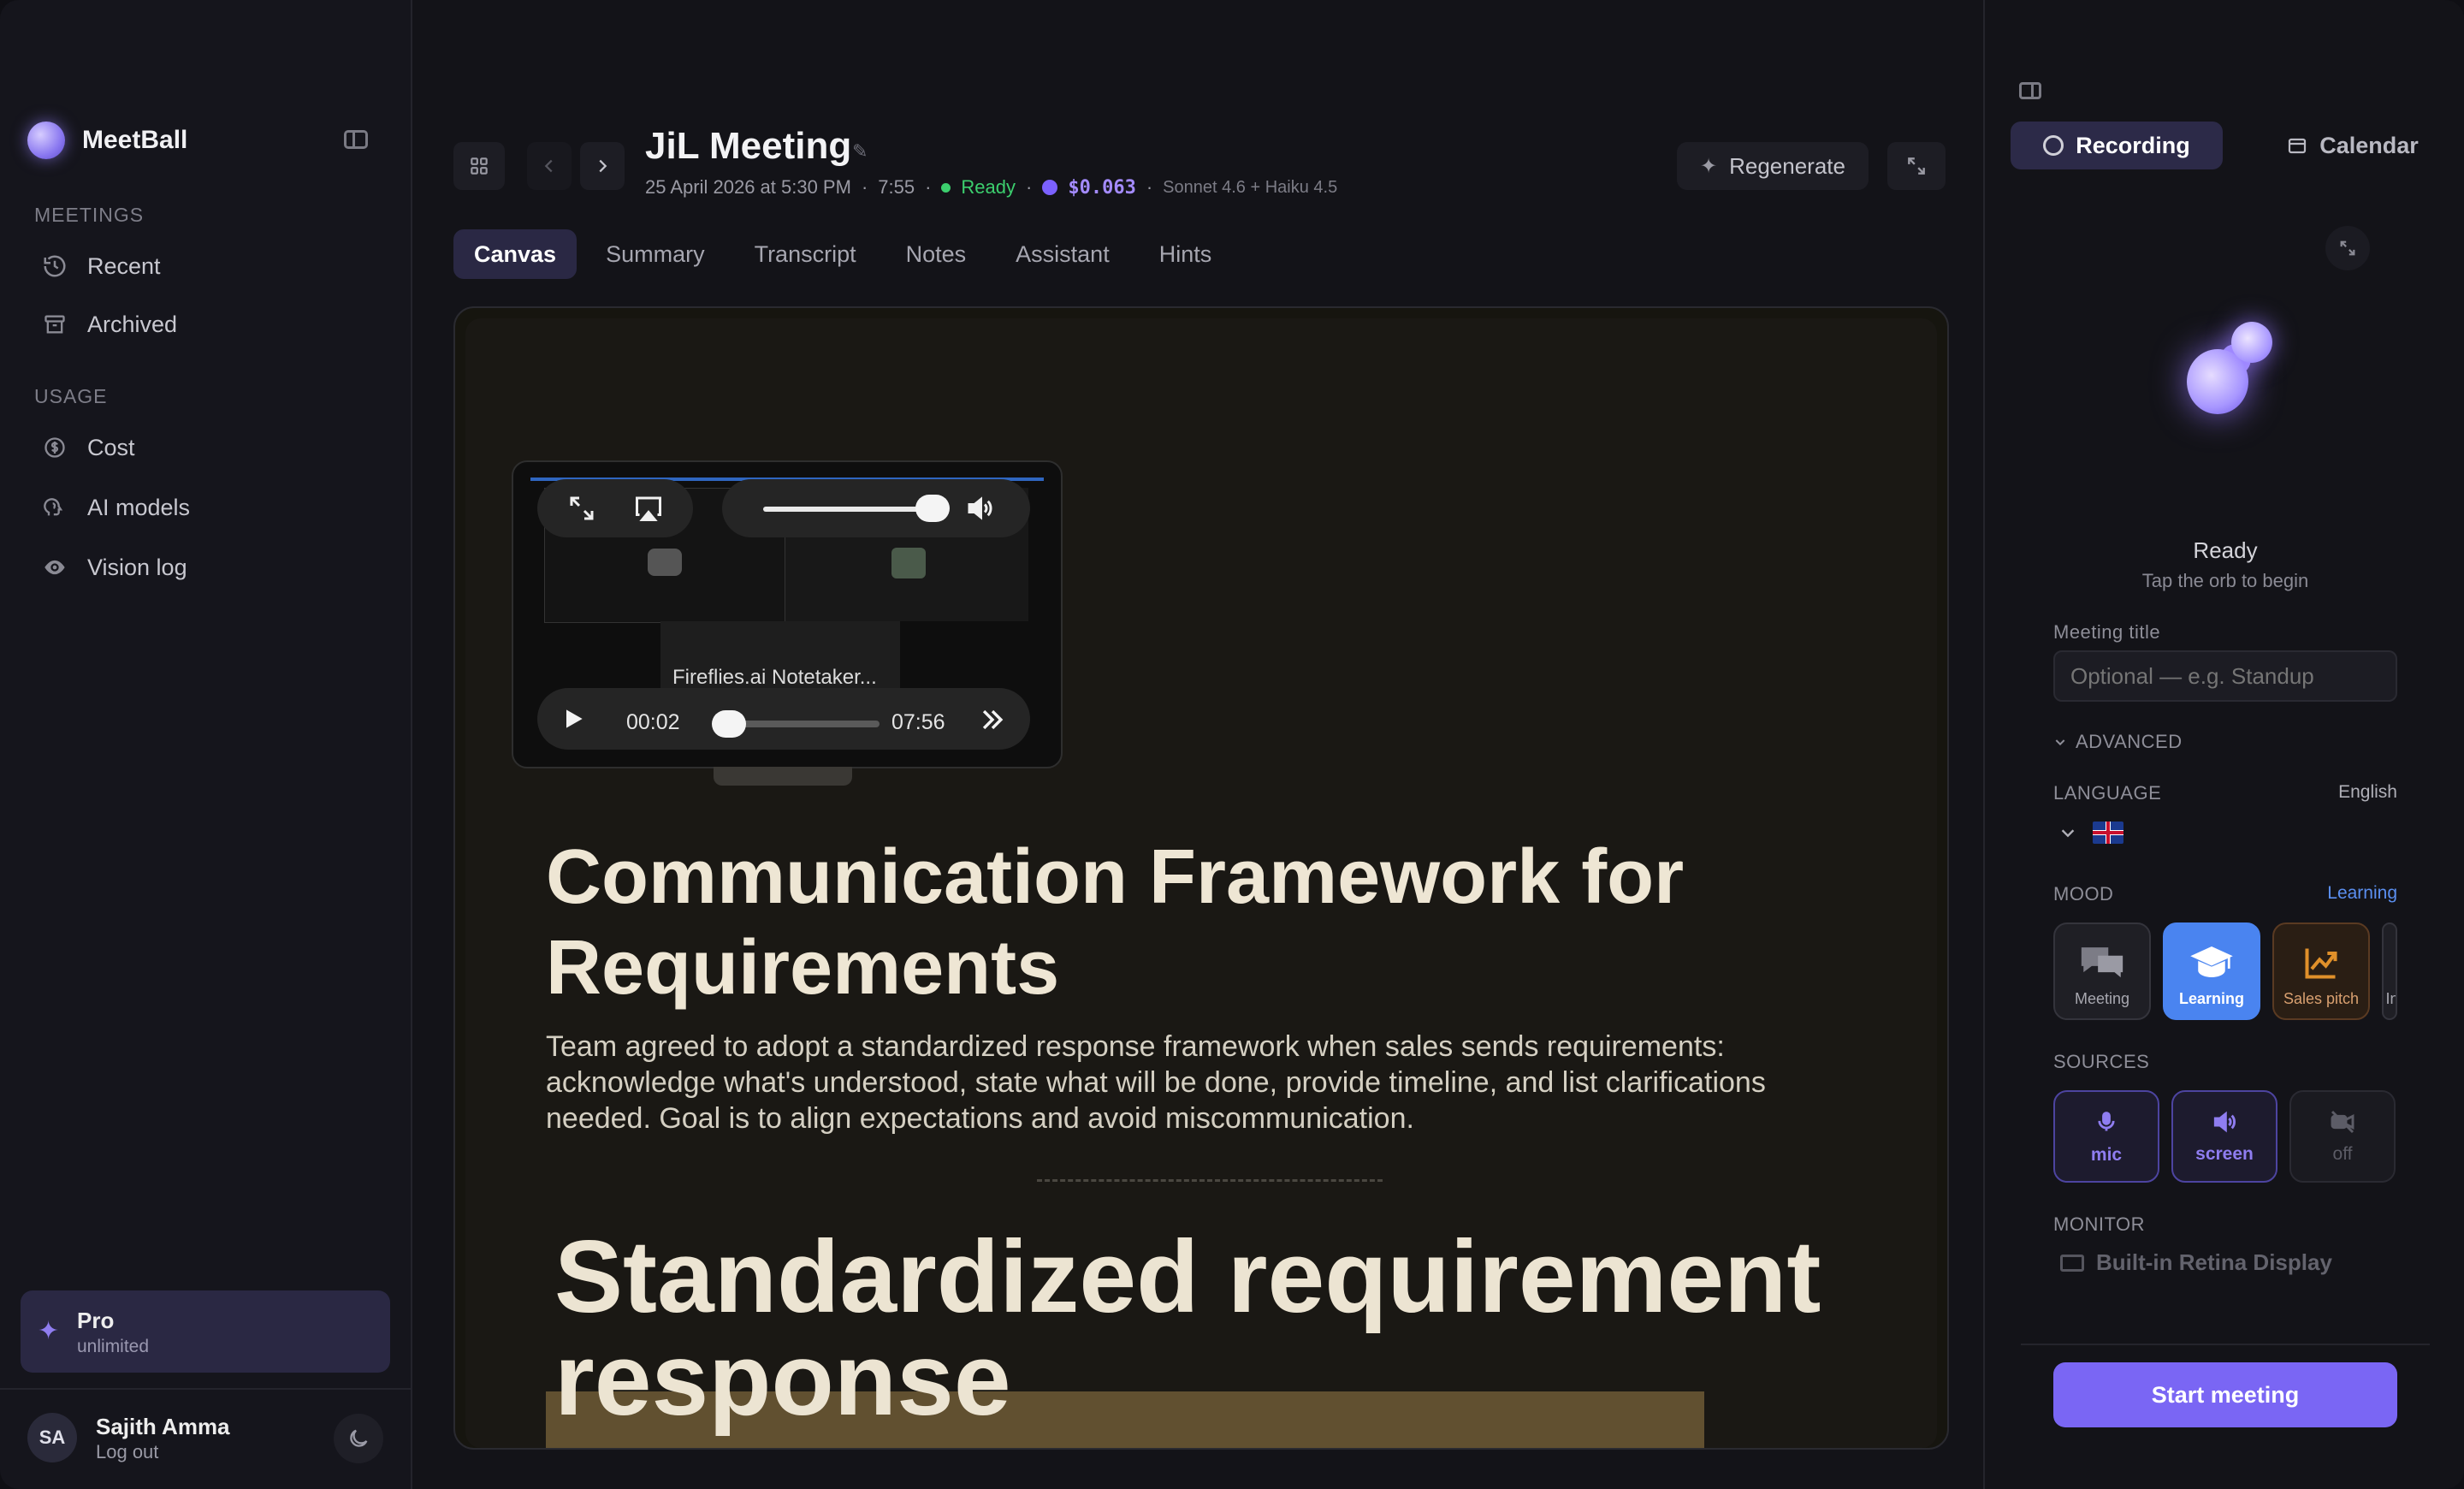 This screenshot has width=2464, height=1489. I want to click on volume-control, so click(876, 508).